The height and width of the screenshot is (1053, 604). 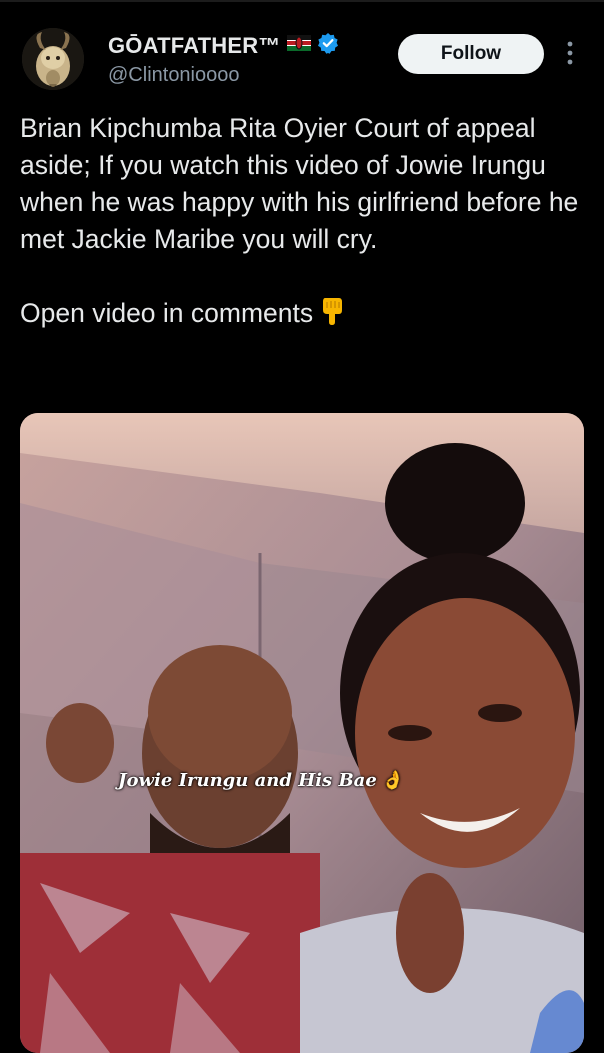 I want to click on goat-avatar-icon, so click(x=53, y=59).